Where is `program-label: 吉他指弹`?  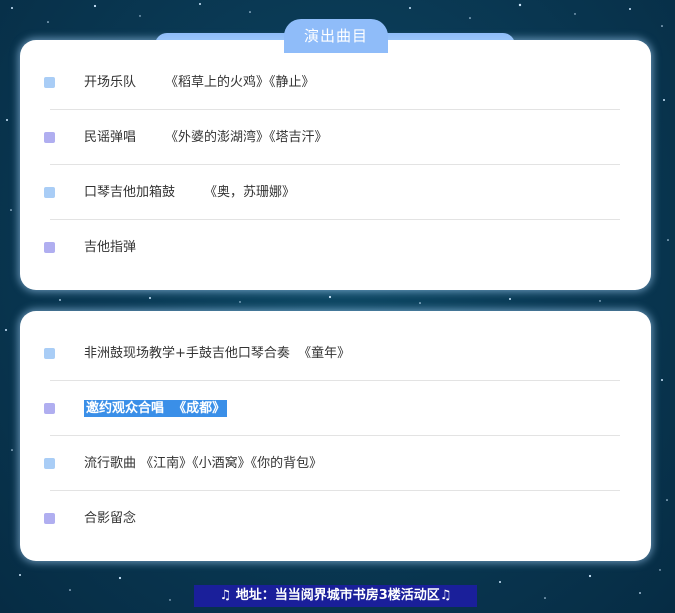 program-label: 吉他指弹 is located at coordinates (110, 247).